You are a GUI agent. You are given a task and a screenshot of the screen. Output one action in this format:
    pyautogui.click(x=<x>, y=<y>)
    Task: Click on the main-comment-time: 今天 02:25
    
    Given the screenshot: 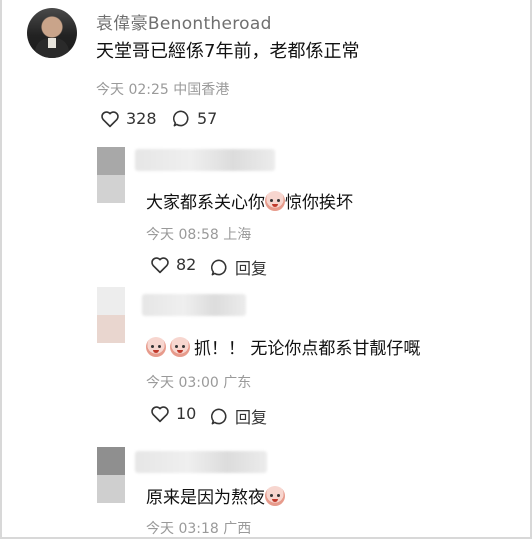 What is the action you would take?
    pyautogui.click(x=132, y=90)
    